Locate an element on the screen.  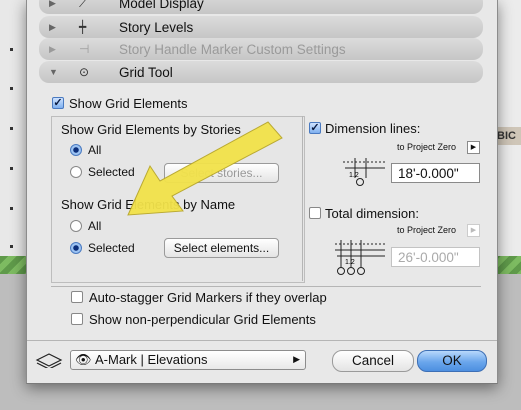
background-label: BIC is located at coordinates (509, 136).